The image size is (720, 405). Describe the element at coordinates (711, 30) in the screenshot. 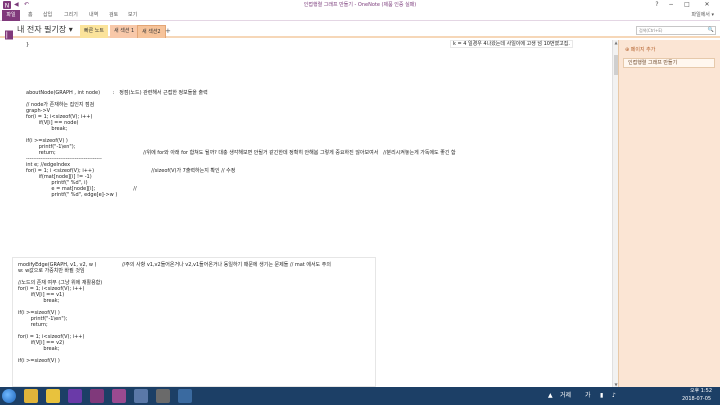

I see `search-icon: 🔍` at that location.